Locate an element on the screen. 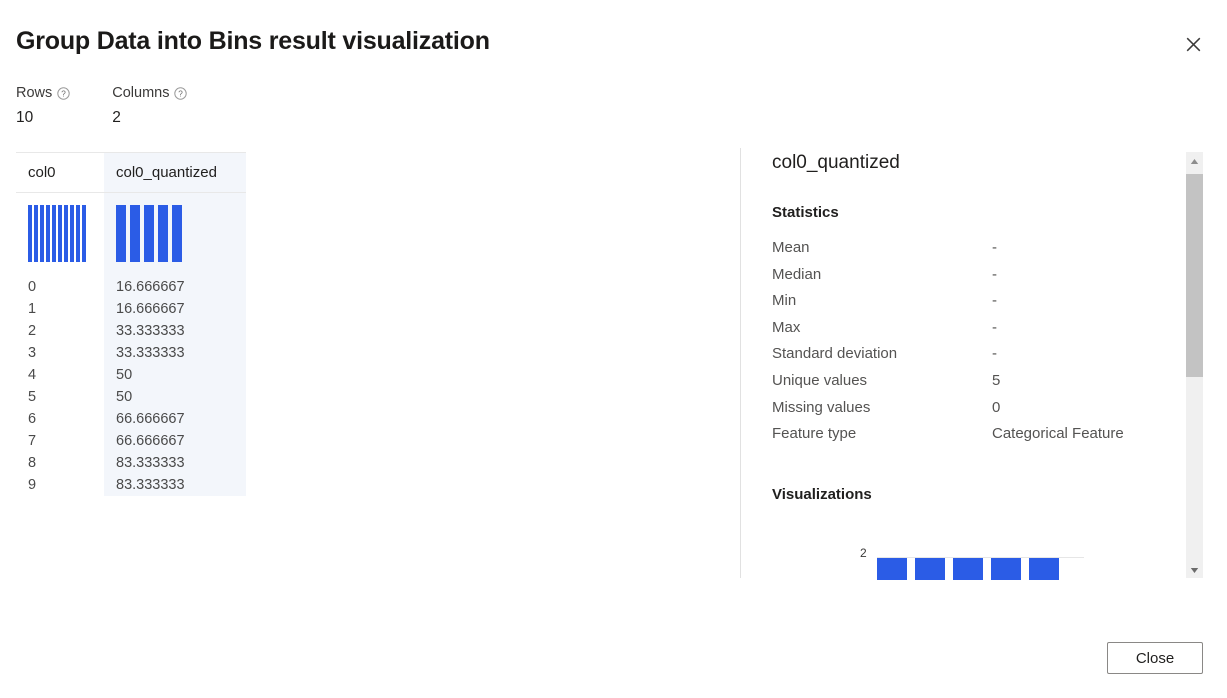 The width and height of the screenshot is (1227, 698). sparkline-col0-quantized is located at coordinates (181, 233).